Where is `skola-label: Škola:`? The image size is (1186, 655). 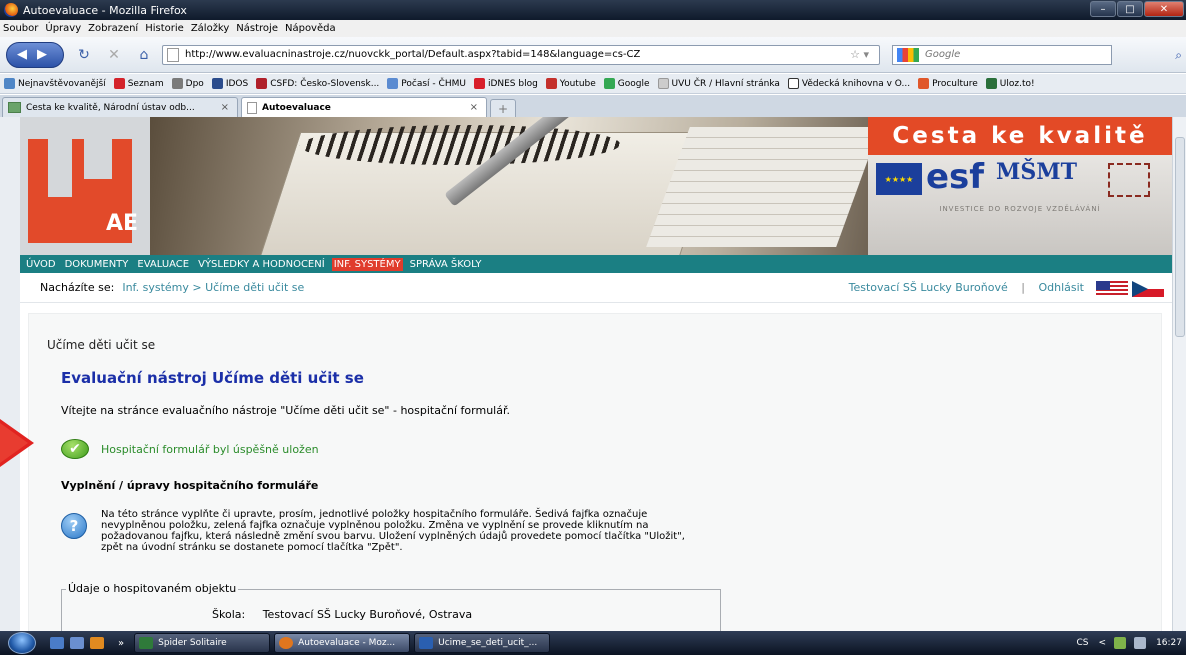
skola-label: Škola: is located at coordinates (229, 614).